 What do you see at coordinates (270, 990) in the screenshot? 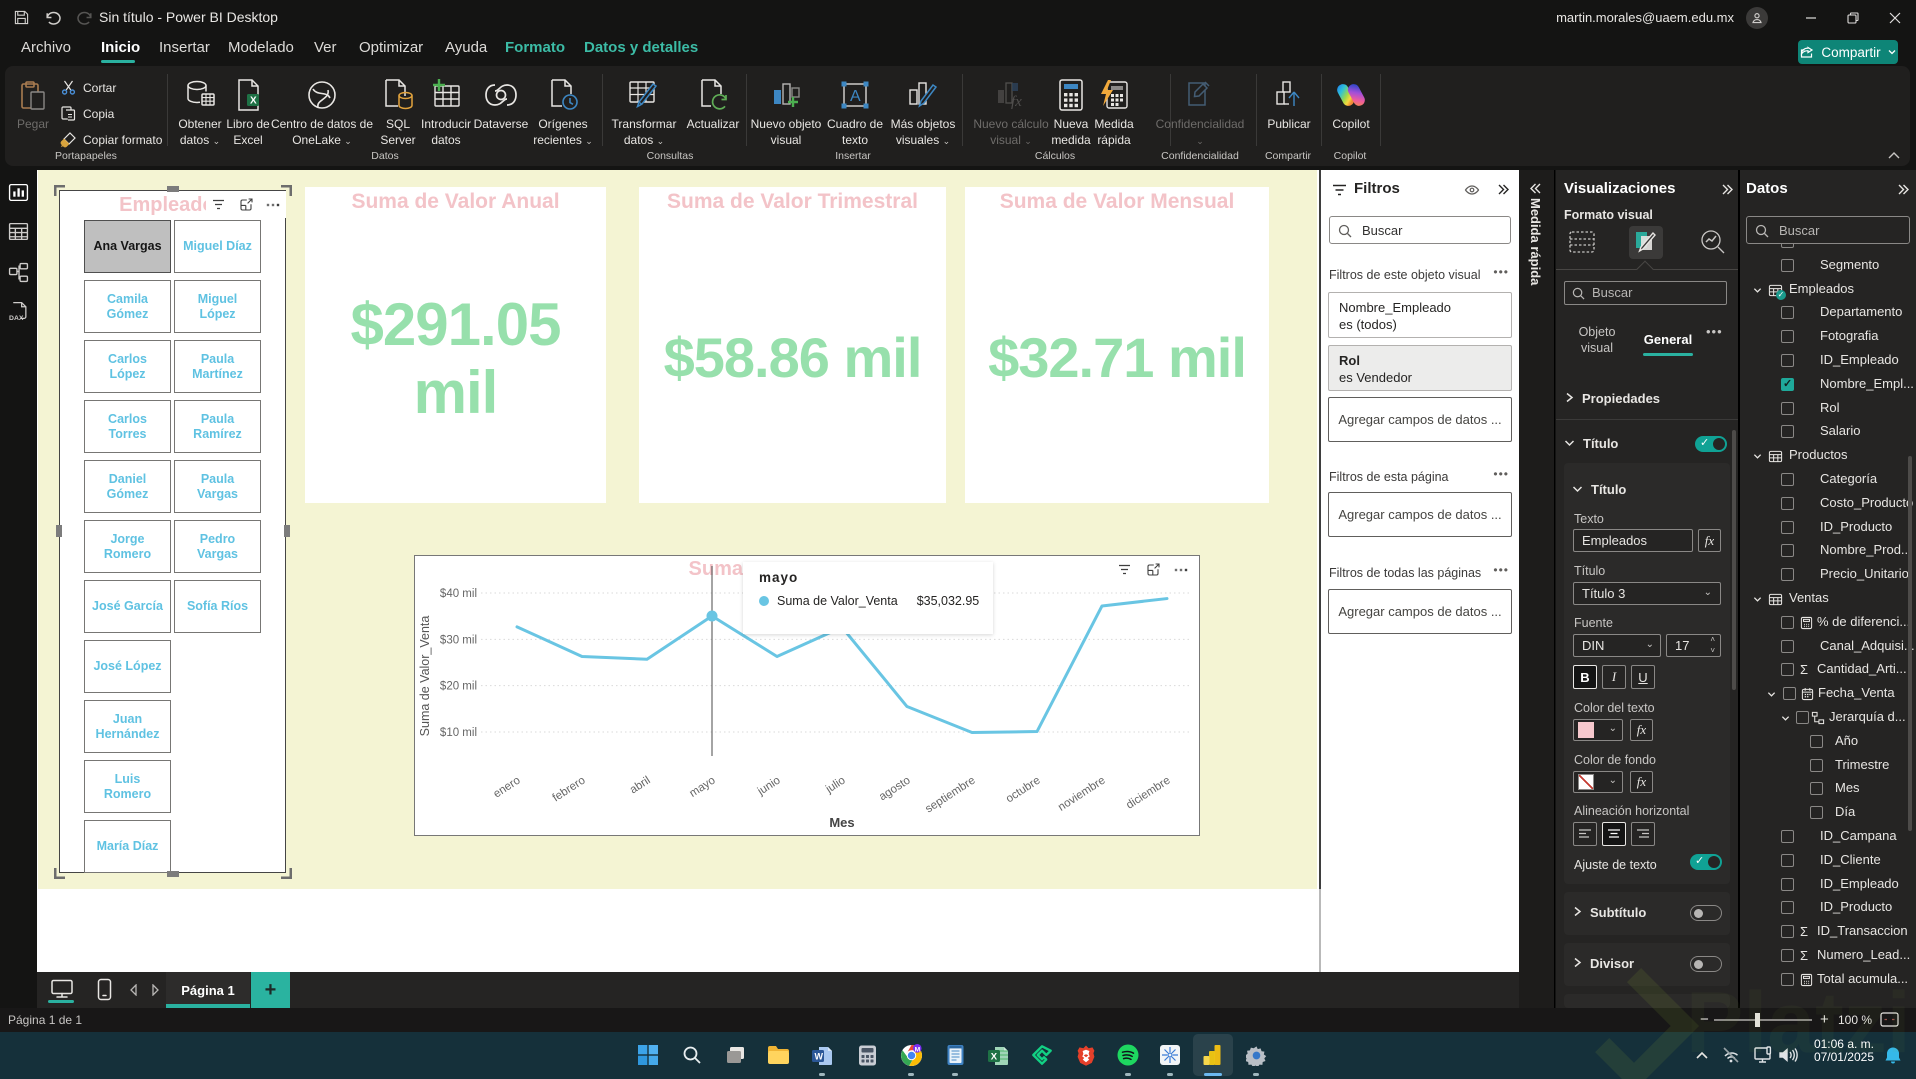
I see `new-page-button: +` at bounding box center [270, 990].